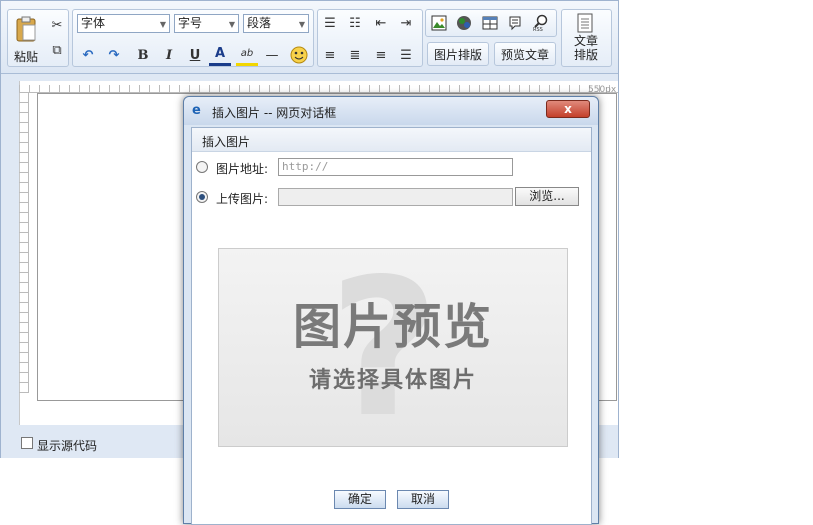  Describe the element at coordinates (381, 23) in the screenshot. I see `outdent-icon: ⇤` at that location.